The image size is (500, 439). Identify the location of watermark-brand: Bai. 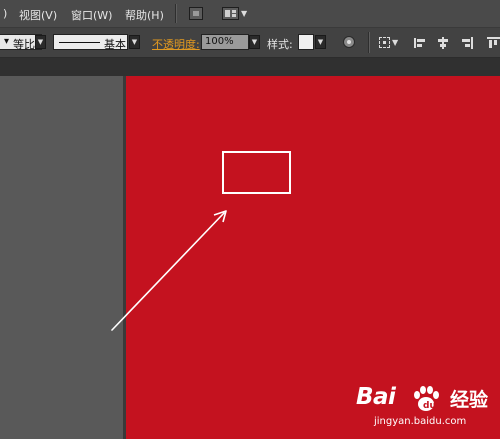
(376, 397).